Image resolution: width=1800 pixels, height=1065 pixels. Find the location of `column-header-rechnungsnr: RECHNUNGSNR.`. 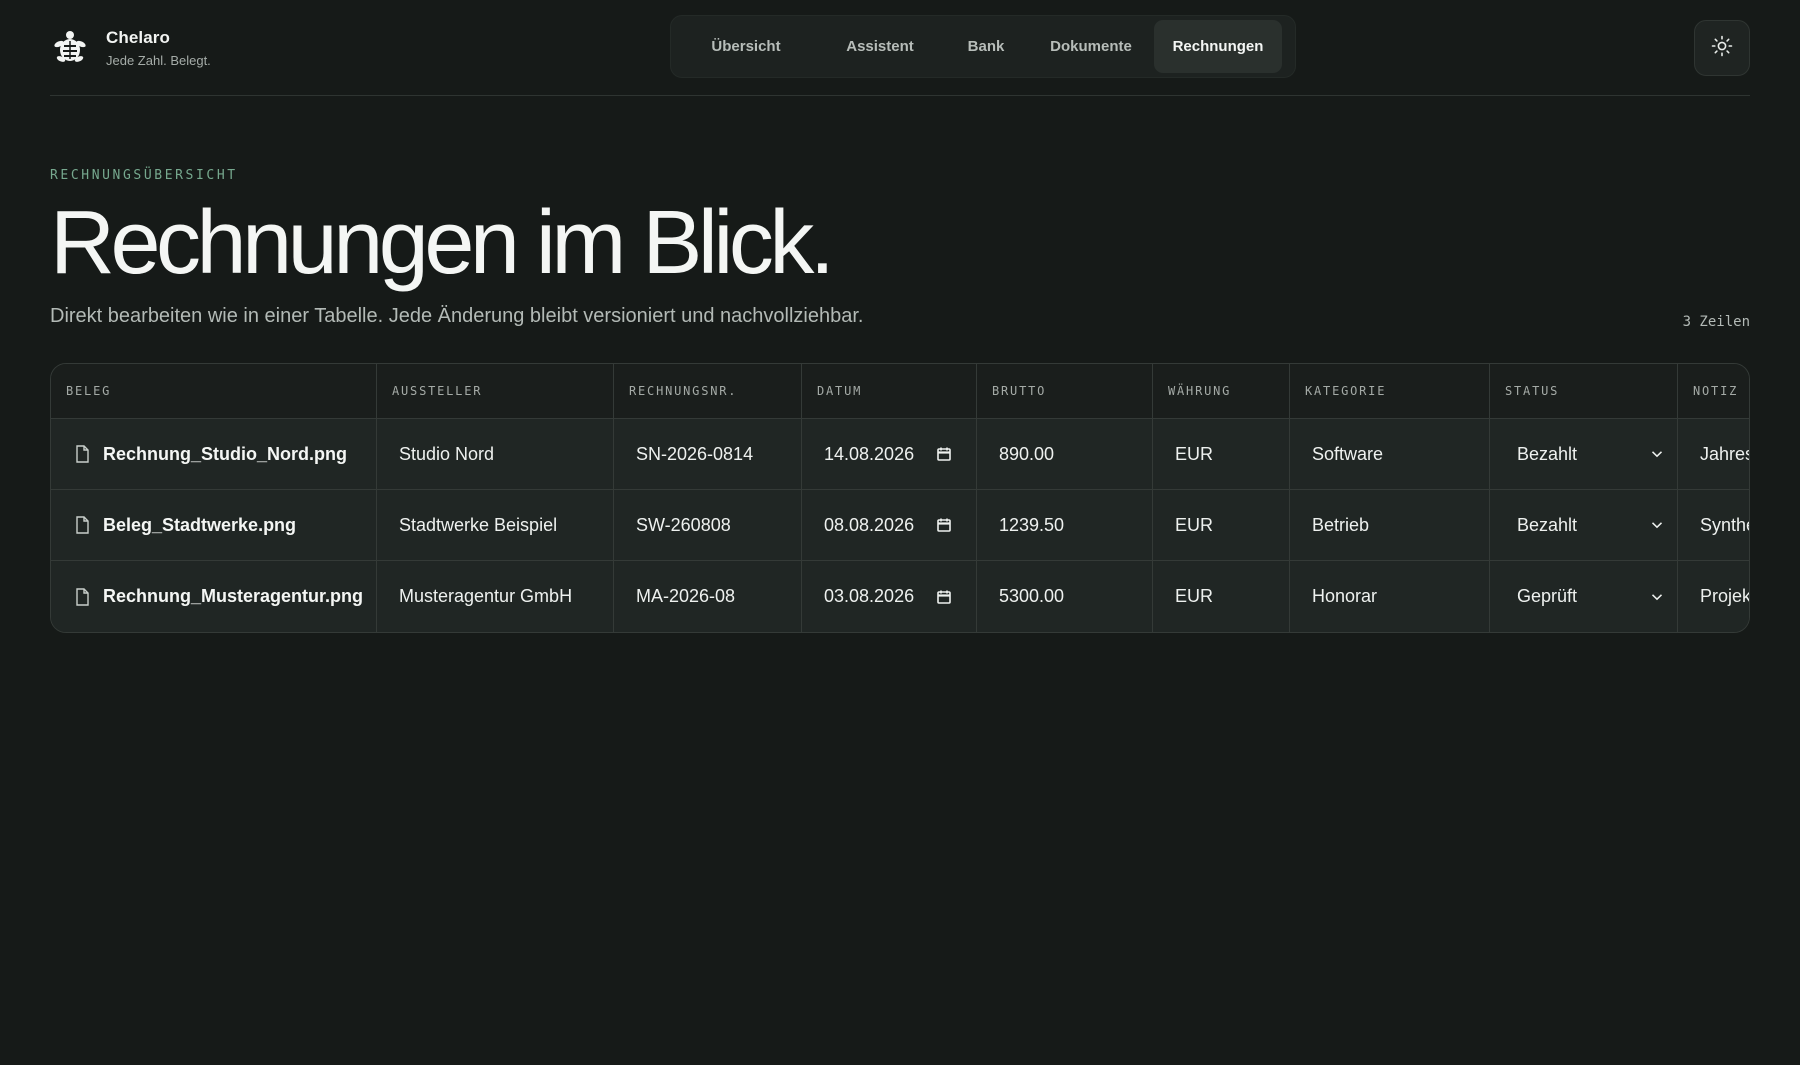

column-header-rechnungsnr: RECHNUNGSNR. is located at coordinates (708, 391).